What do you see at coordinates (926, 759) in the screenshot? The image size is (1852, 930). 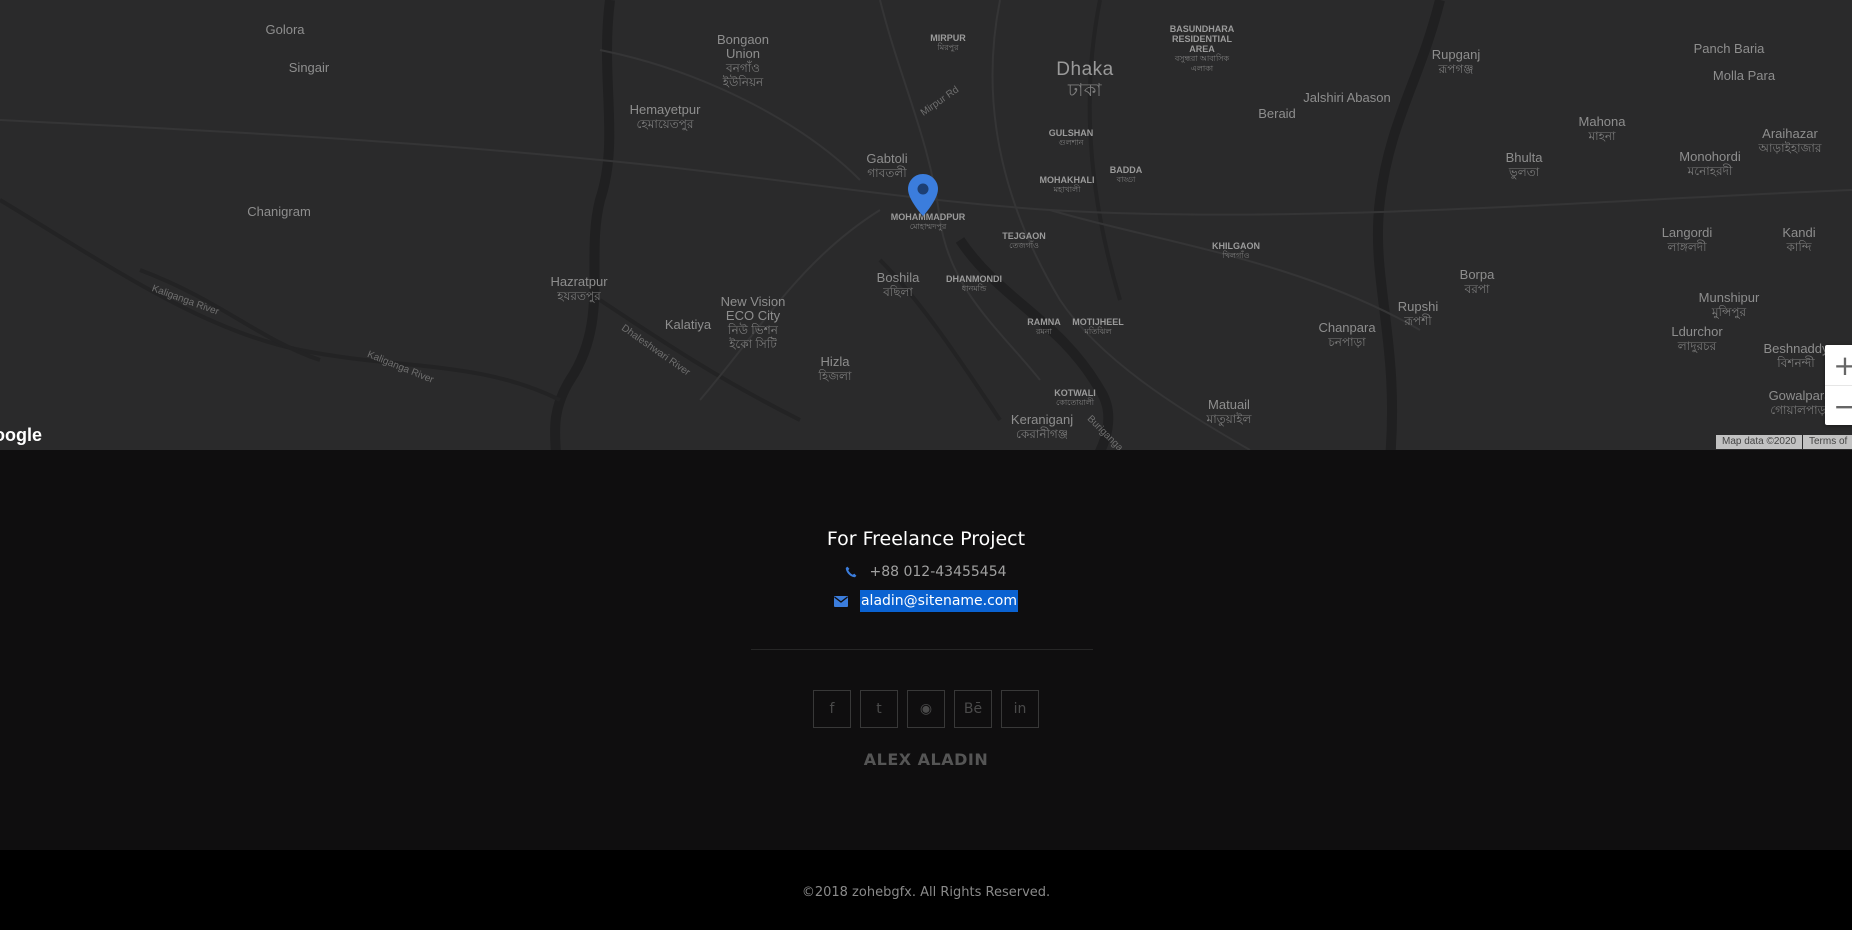 I see `brand-name: ALEX ALADIN` at bounding box center [926, 759].